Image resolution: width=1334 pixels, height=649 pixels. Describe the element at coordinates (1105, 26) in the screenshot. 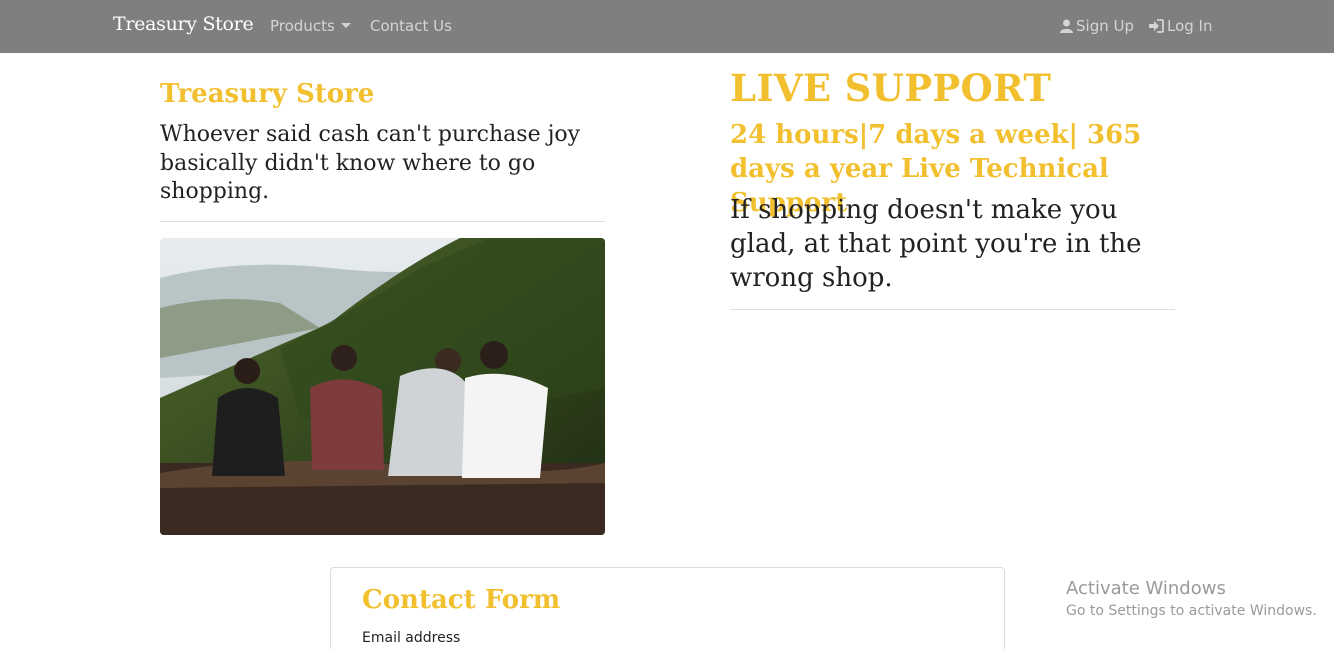

I see `sign-up-label: Sign Up` at that location.